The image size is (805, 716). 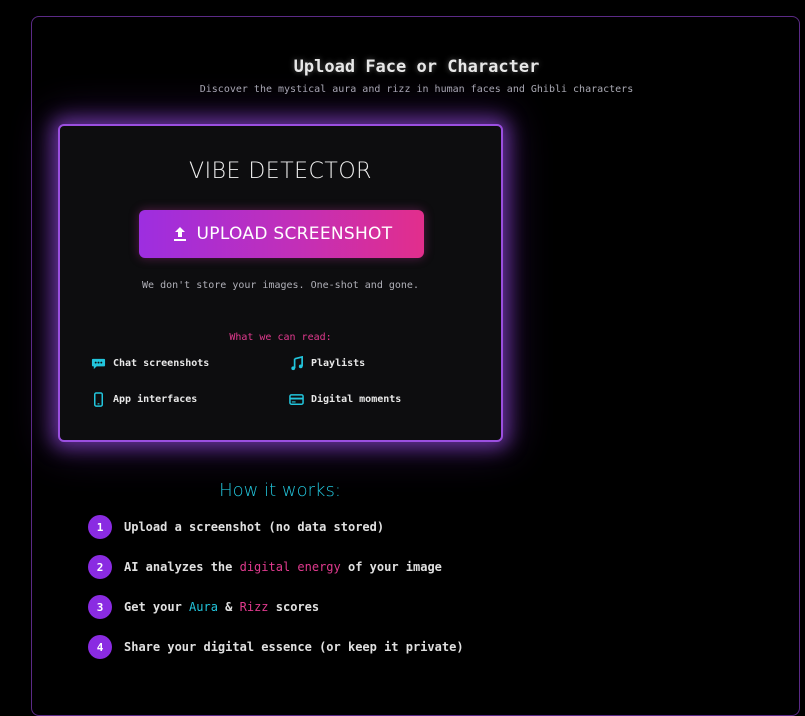 I want to click on read-item-label: Playlists, so click(x=338, y=363).